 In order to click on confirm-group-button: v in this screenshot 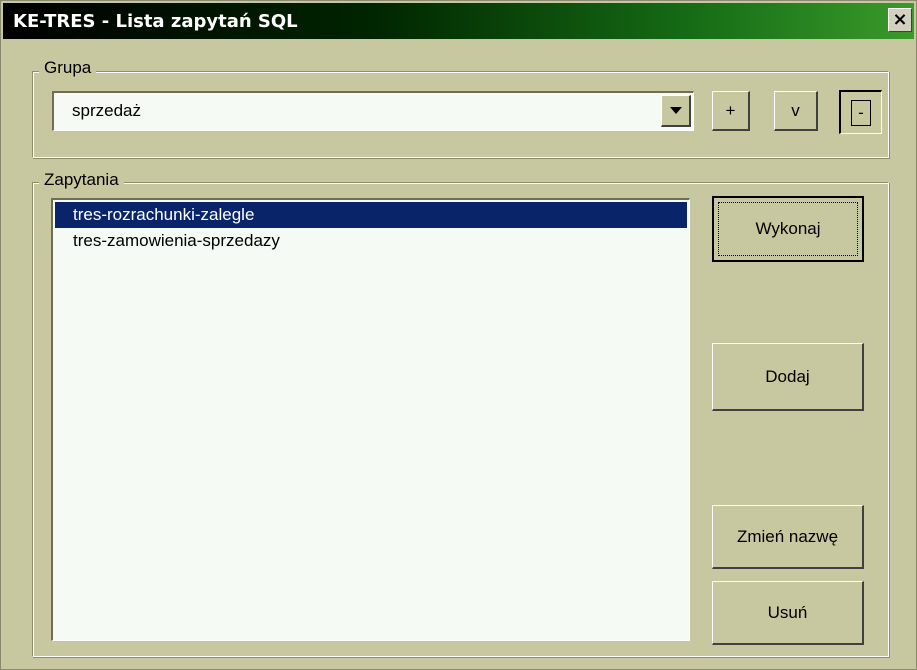, I will do `click(796, 111)`.